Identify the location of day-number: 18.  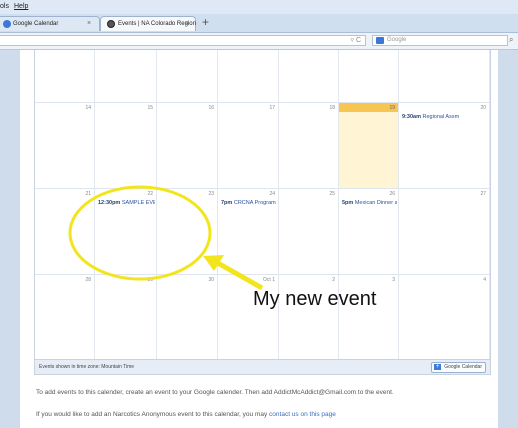
(332, 108).